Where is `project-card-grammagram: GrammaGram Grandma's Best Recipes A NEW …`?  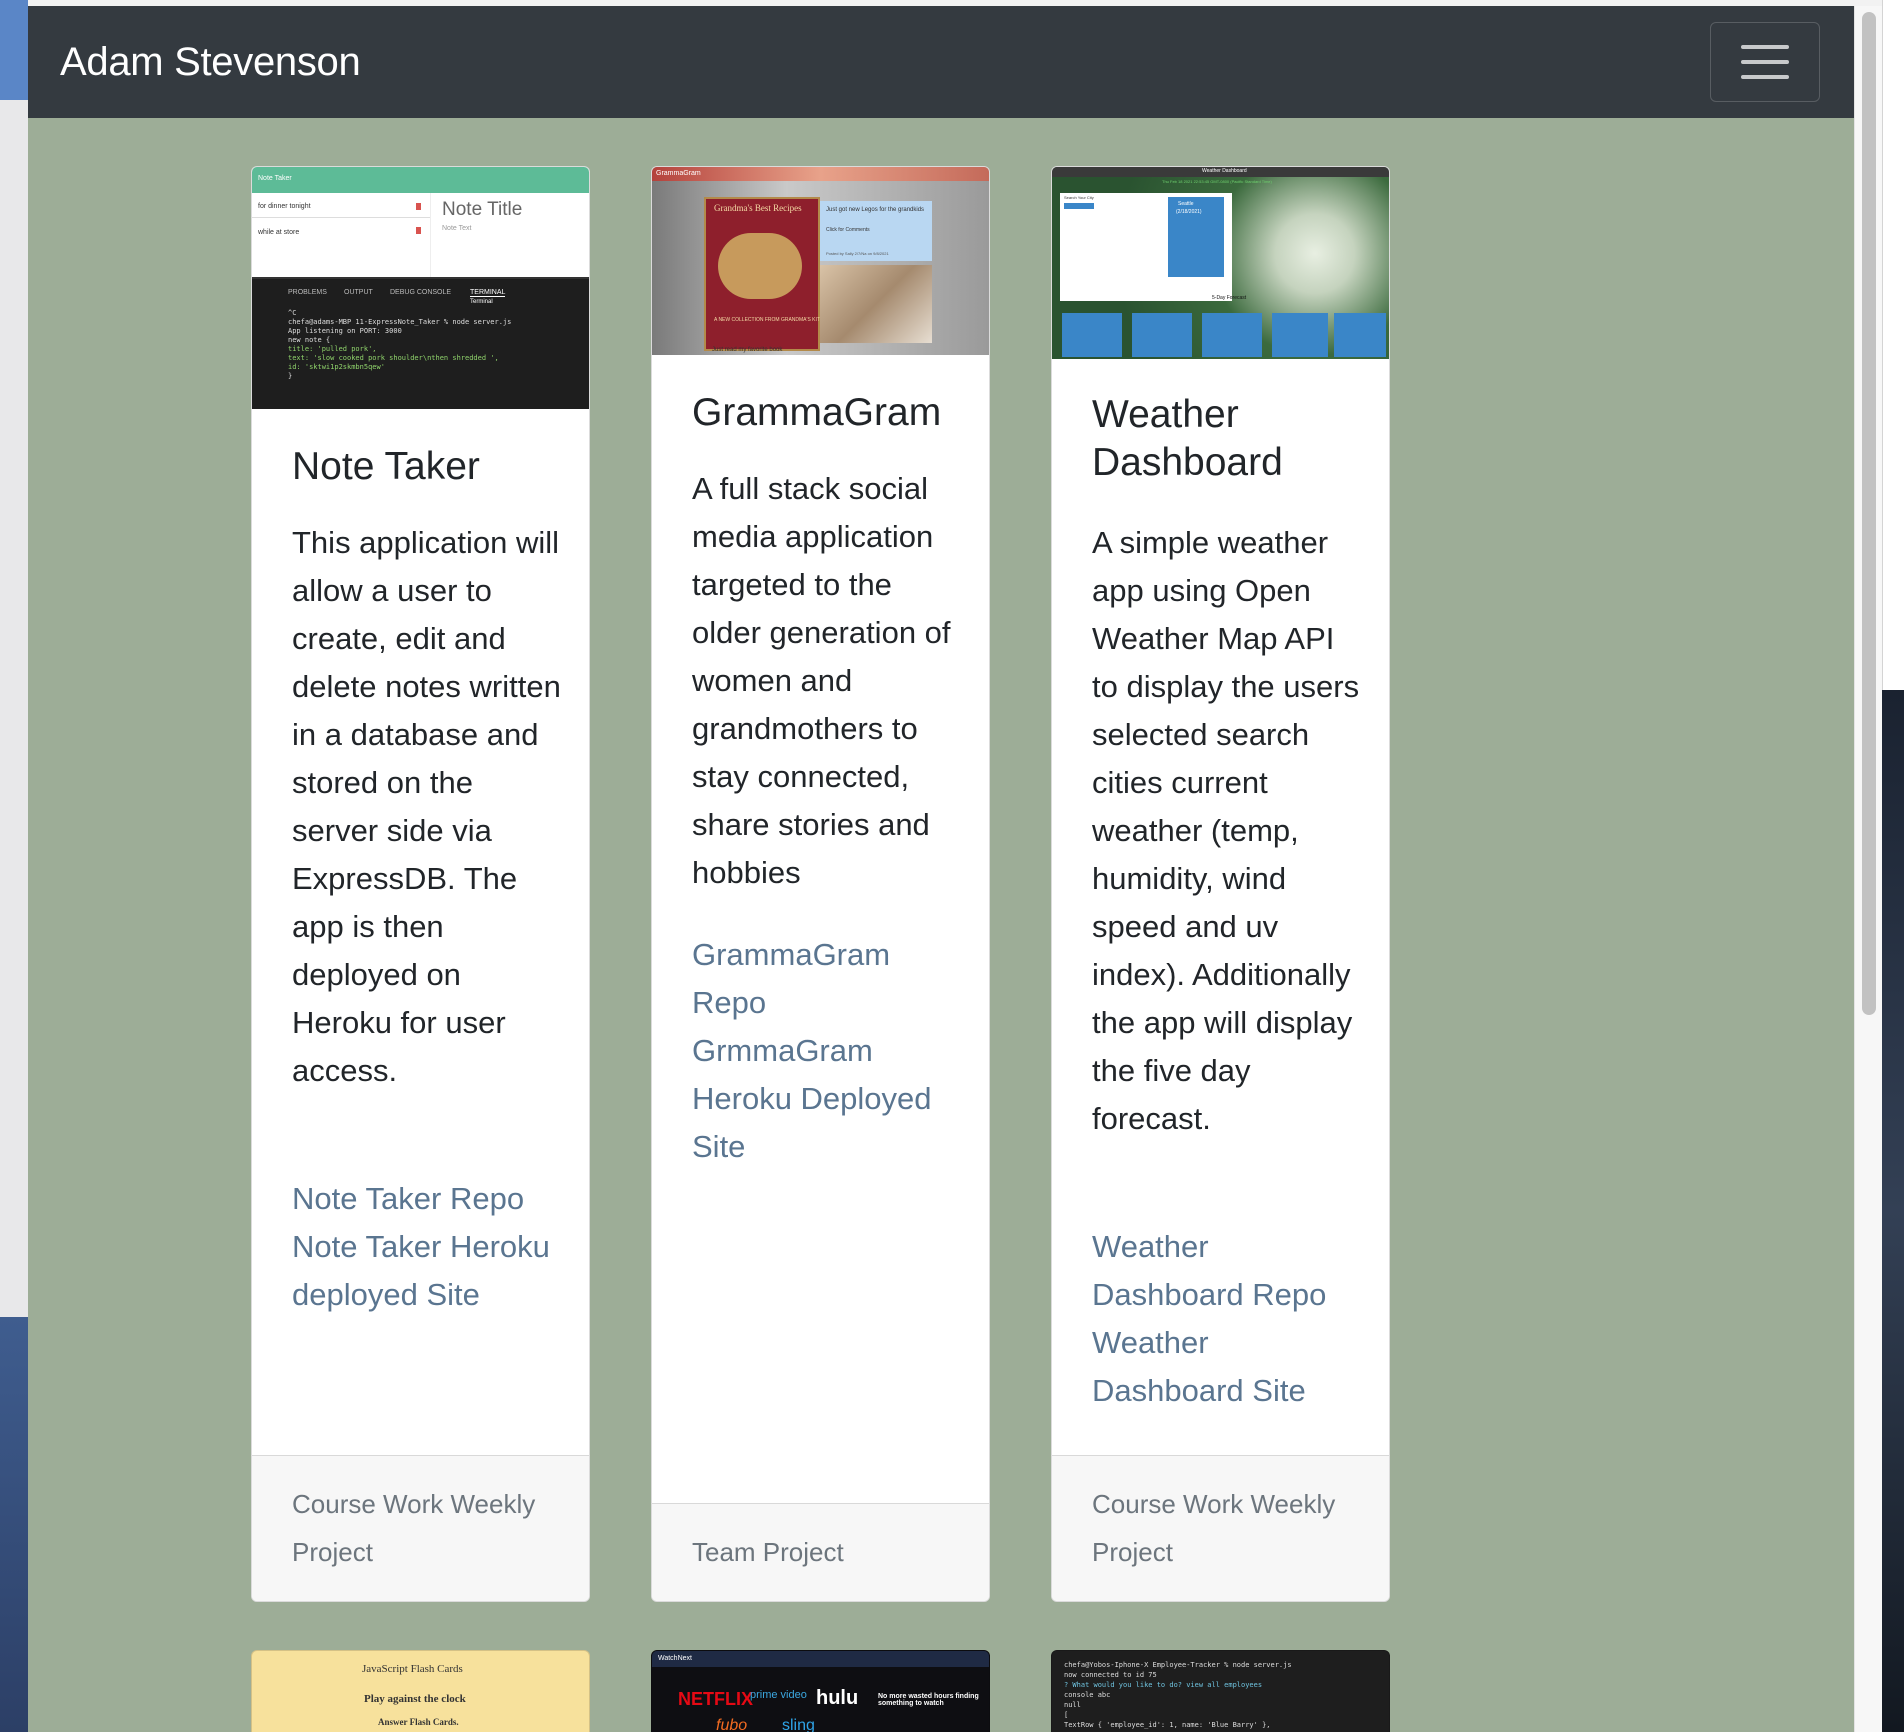
project-card-grammagram: GrammaGram Grandma's Best Recipes A NEW … is located at coordinates (820, 884).